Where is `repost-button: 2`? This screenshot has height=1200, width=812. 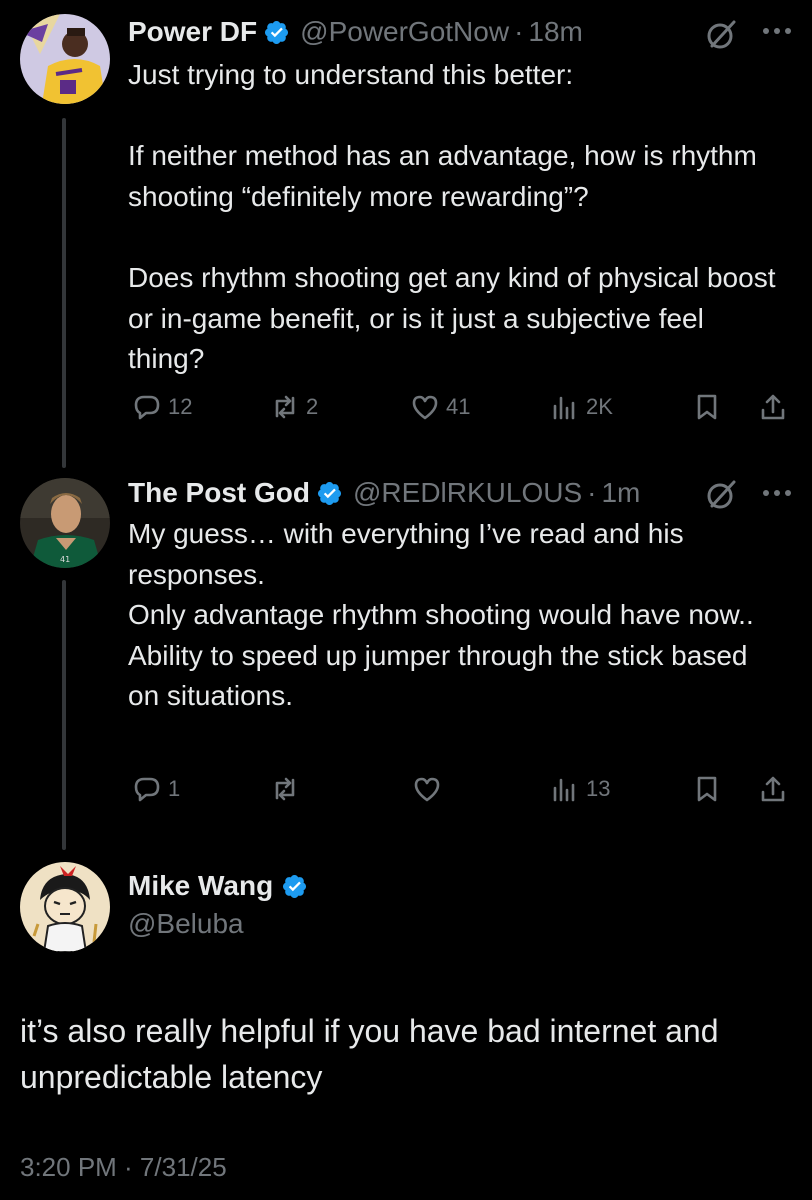 repost-button: 2 is located at coordinates (294, 407).